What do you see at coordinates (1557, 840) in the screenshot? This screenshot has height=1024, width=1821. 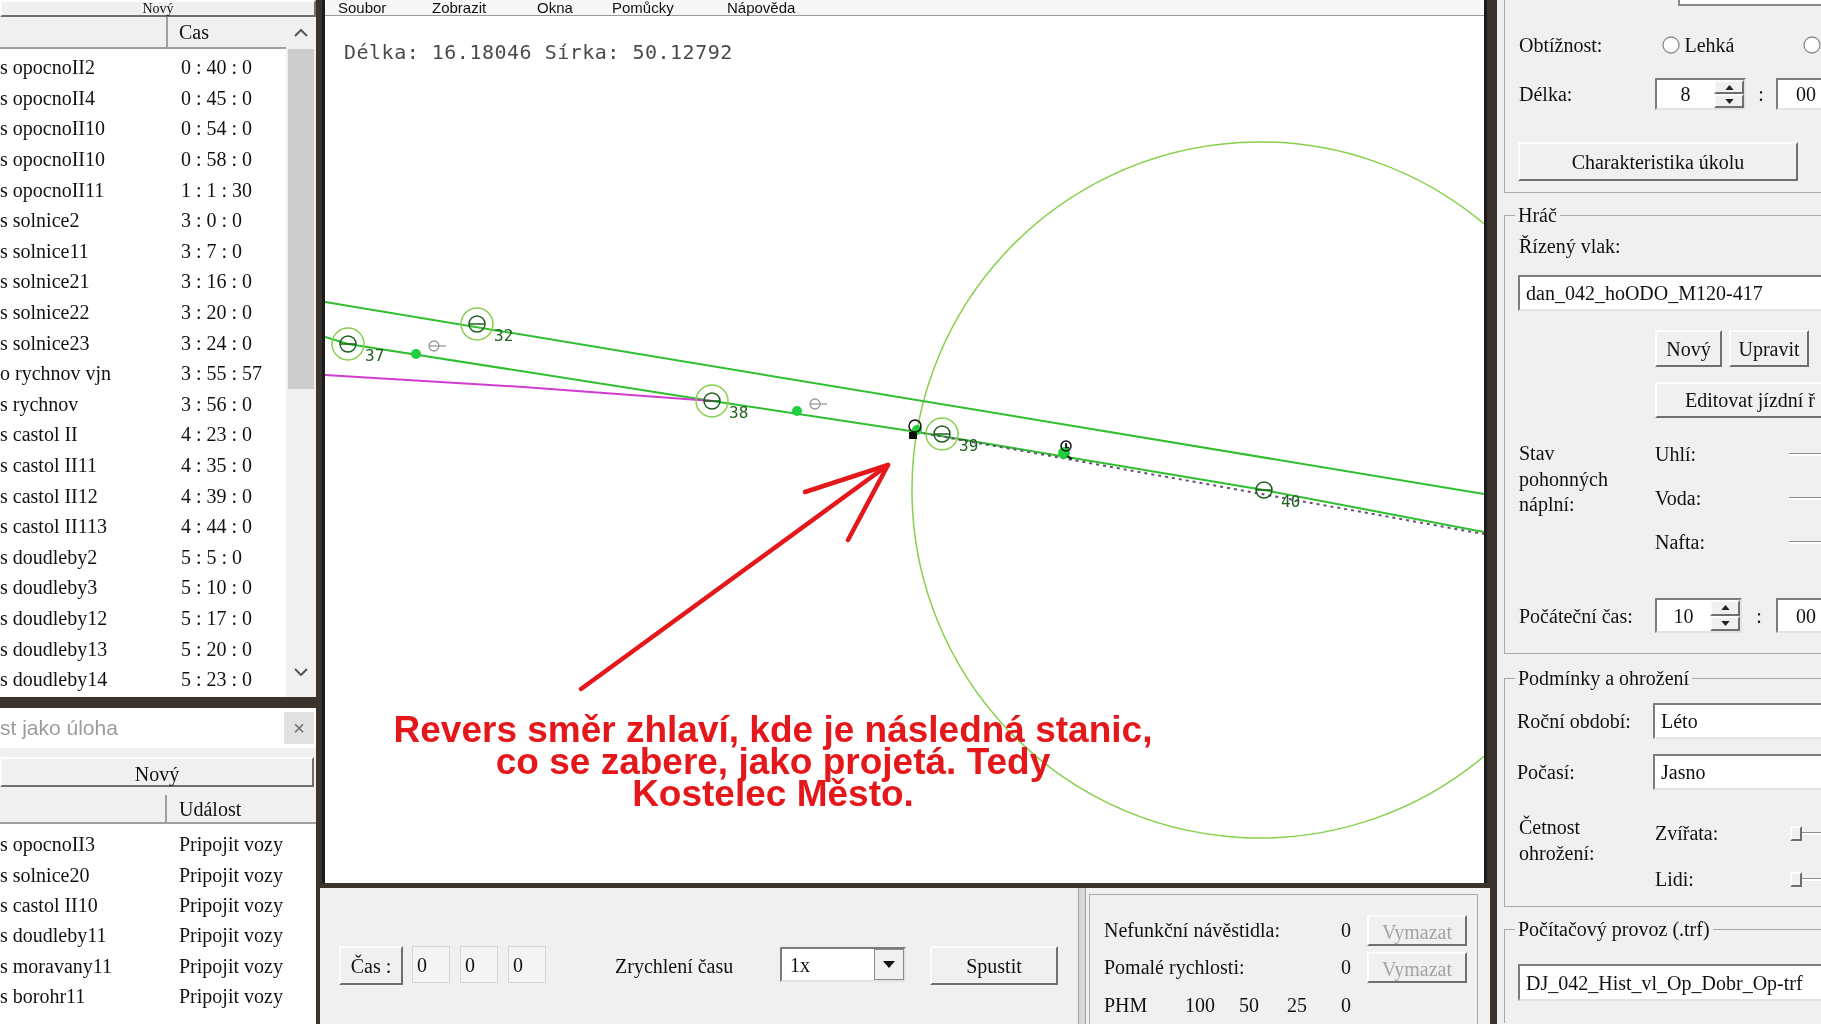 I see `field-label: Četnost ohrožení:` at bounding box center [1557, 840].